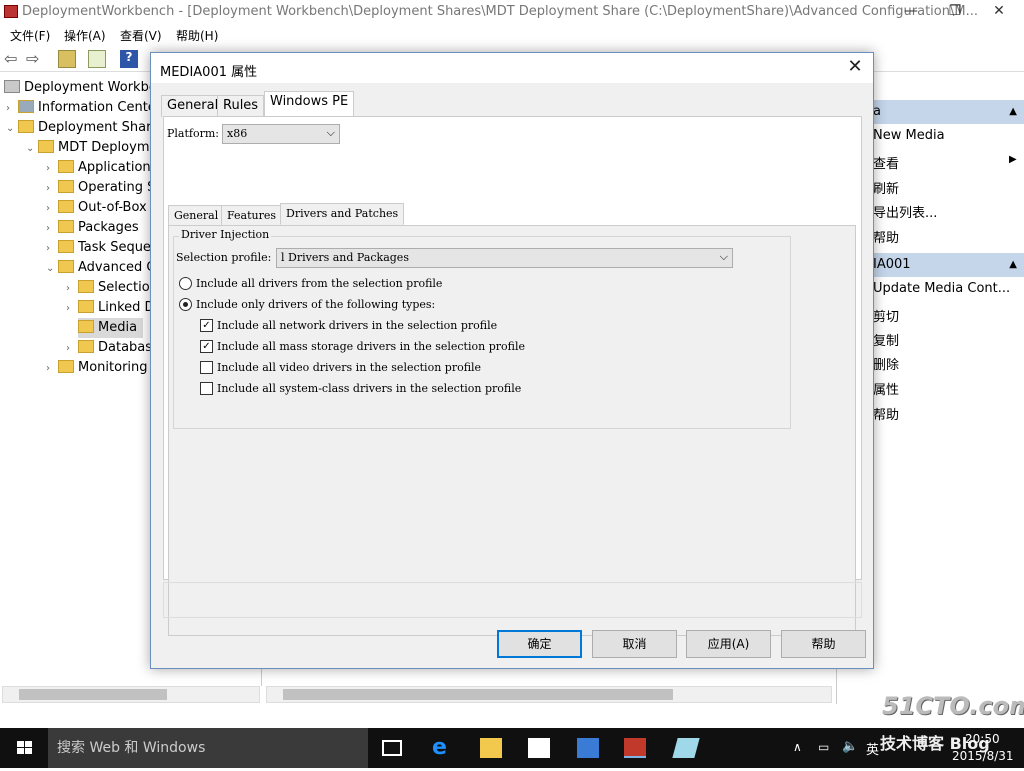 This screenshot has width=1024, height=771. Describe the element at coordinates (67, 59) in the screenshot. I see `up-folder-icon` at that location.